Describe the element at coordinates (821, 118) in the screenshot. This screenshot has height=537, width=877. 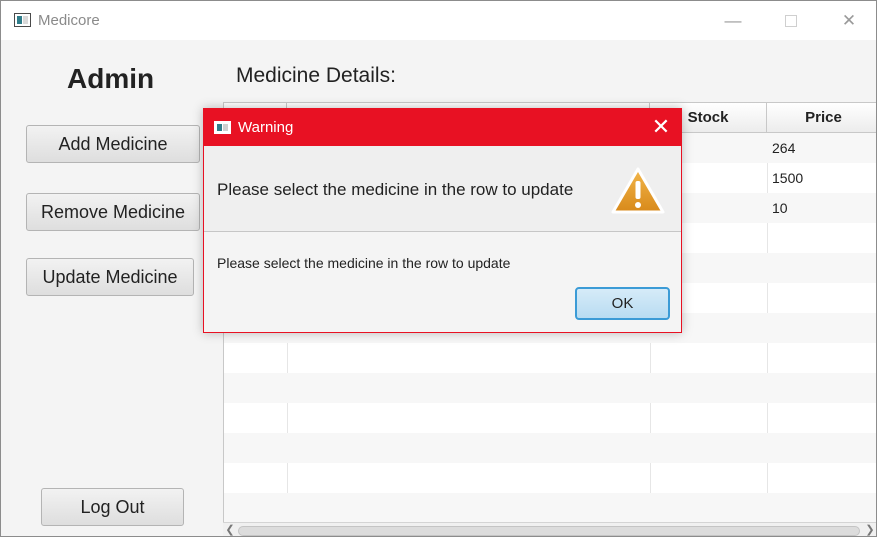
I see `column-header-price: Price` at that location.